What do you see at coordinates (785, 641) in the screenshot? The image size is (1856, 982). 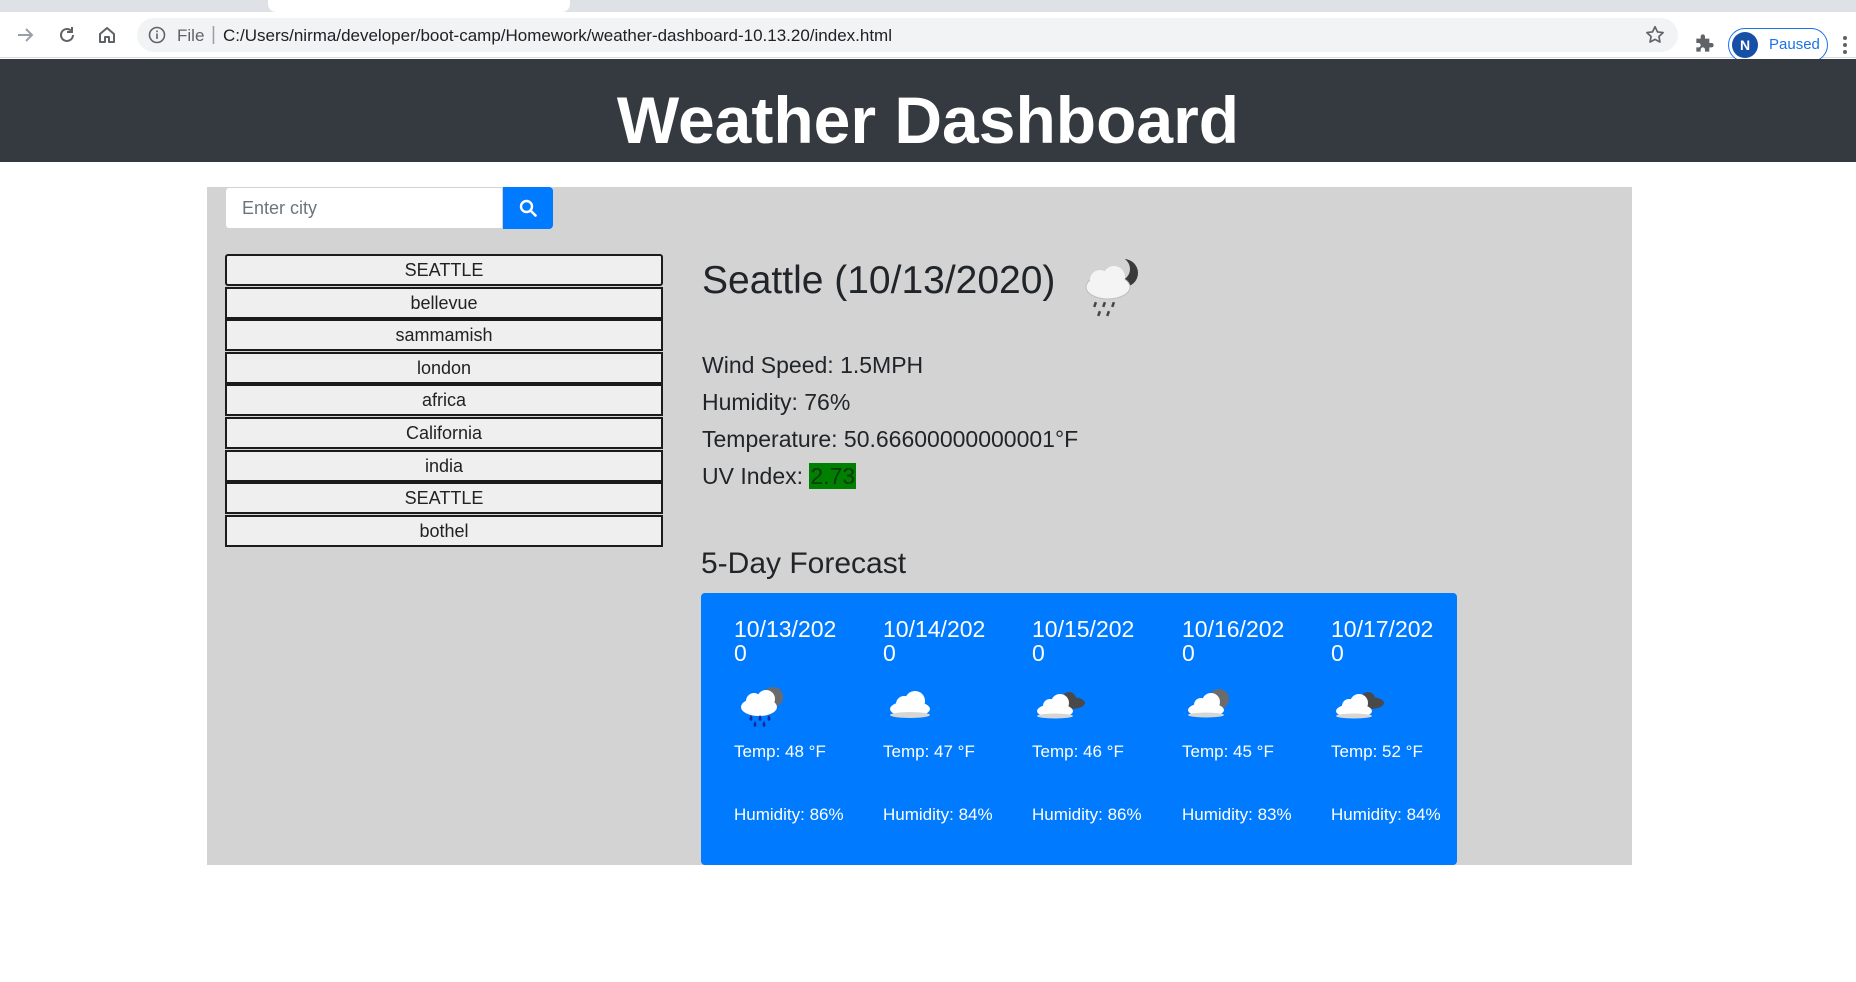 I see `forecast-date: 10/13/2020` at bounding box center [785, 641].